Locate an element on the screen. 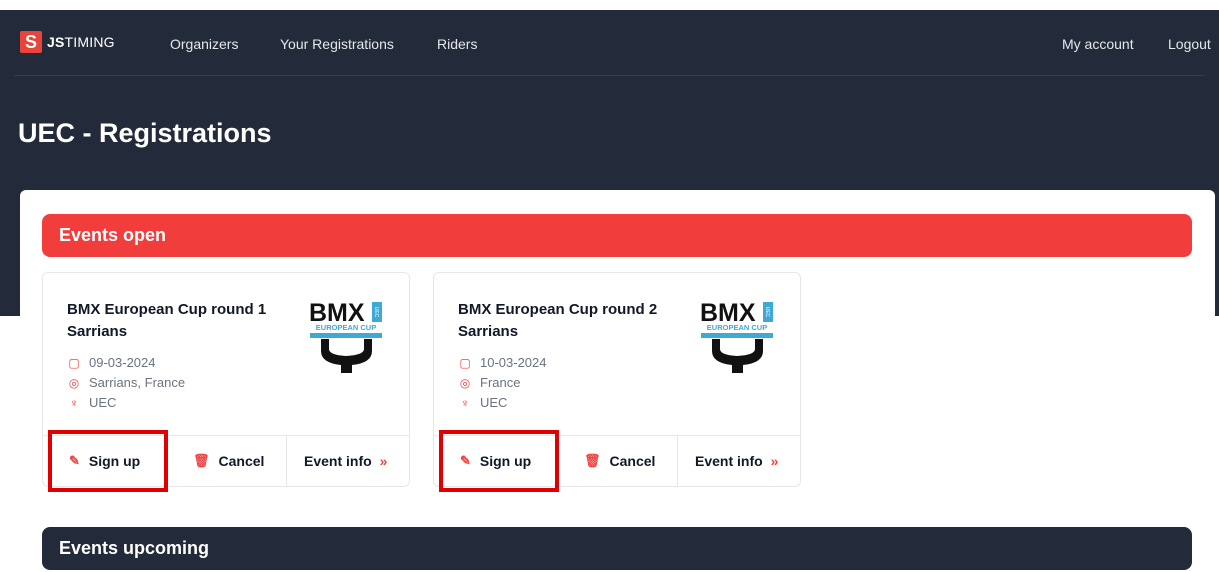 This screenshot has height=572, width=1219. nav-link-organizers: Organizers is located at coordinates (204, 44).